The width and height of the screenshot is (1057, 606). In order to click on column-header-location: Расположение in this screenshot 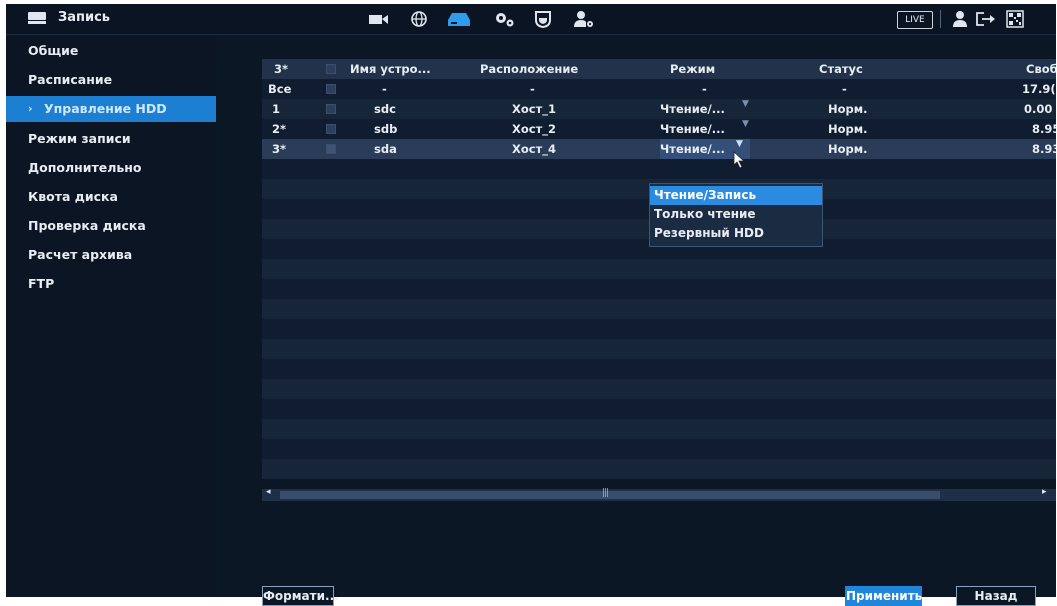, I will do `click(529, 69)`.